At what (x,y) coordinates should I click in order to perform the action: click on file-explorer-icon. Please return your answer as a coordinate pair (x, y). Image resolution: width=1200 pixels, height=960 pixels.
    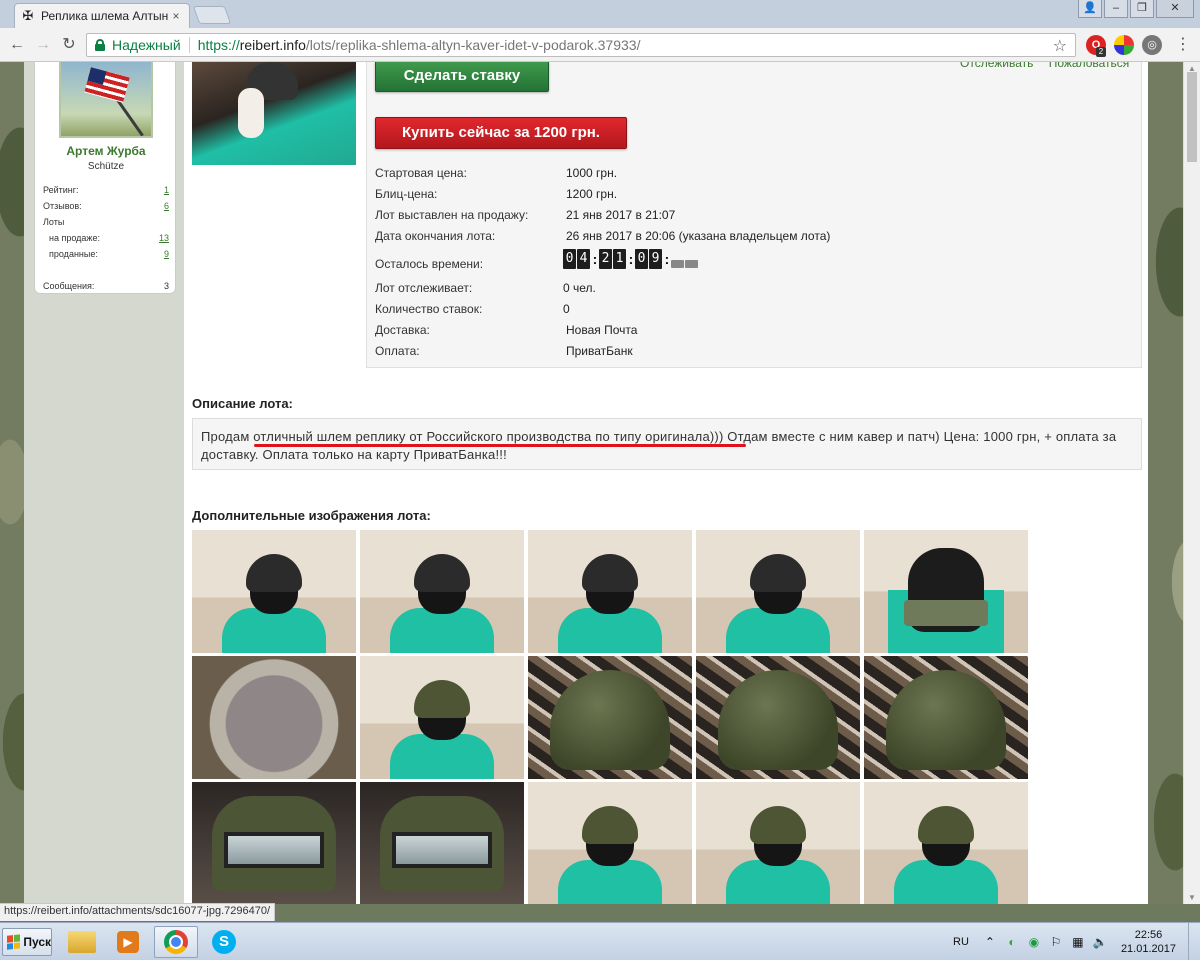
    Looking at the image, I should click on (82, 942).